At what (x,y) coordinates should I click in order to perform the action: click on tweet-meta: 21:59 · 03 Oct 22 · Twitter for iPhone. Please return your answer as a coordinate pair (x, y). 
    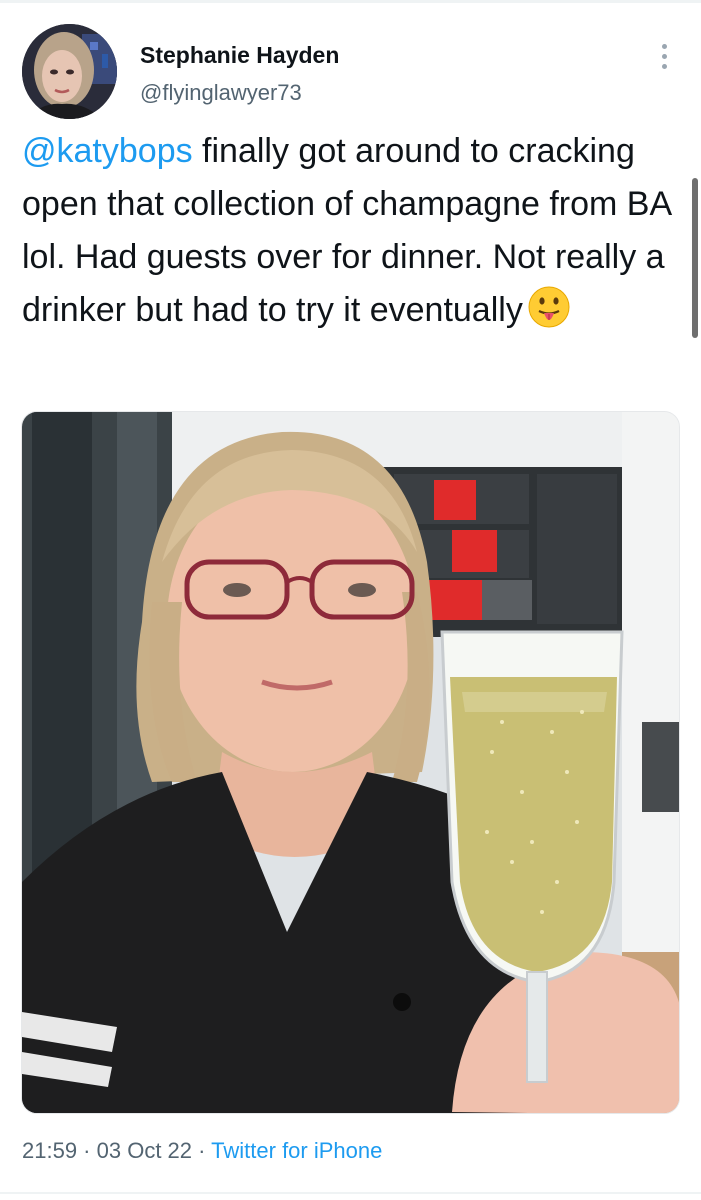
    Looking at the image, I should click on (202, 1151).